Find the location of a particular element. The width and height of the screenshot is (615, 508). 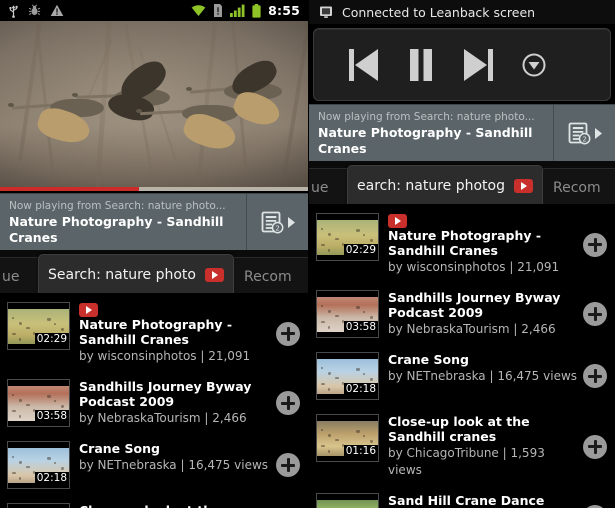

video-thumbnail: 01:16 is located at coordinates (347, 438).